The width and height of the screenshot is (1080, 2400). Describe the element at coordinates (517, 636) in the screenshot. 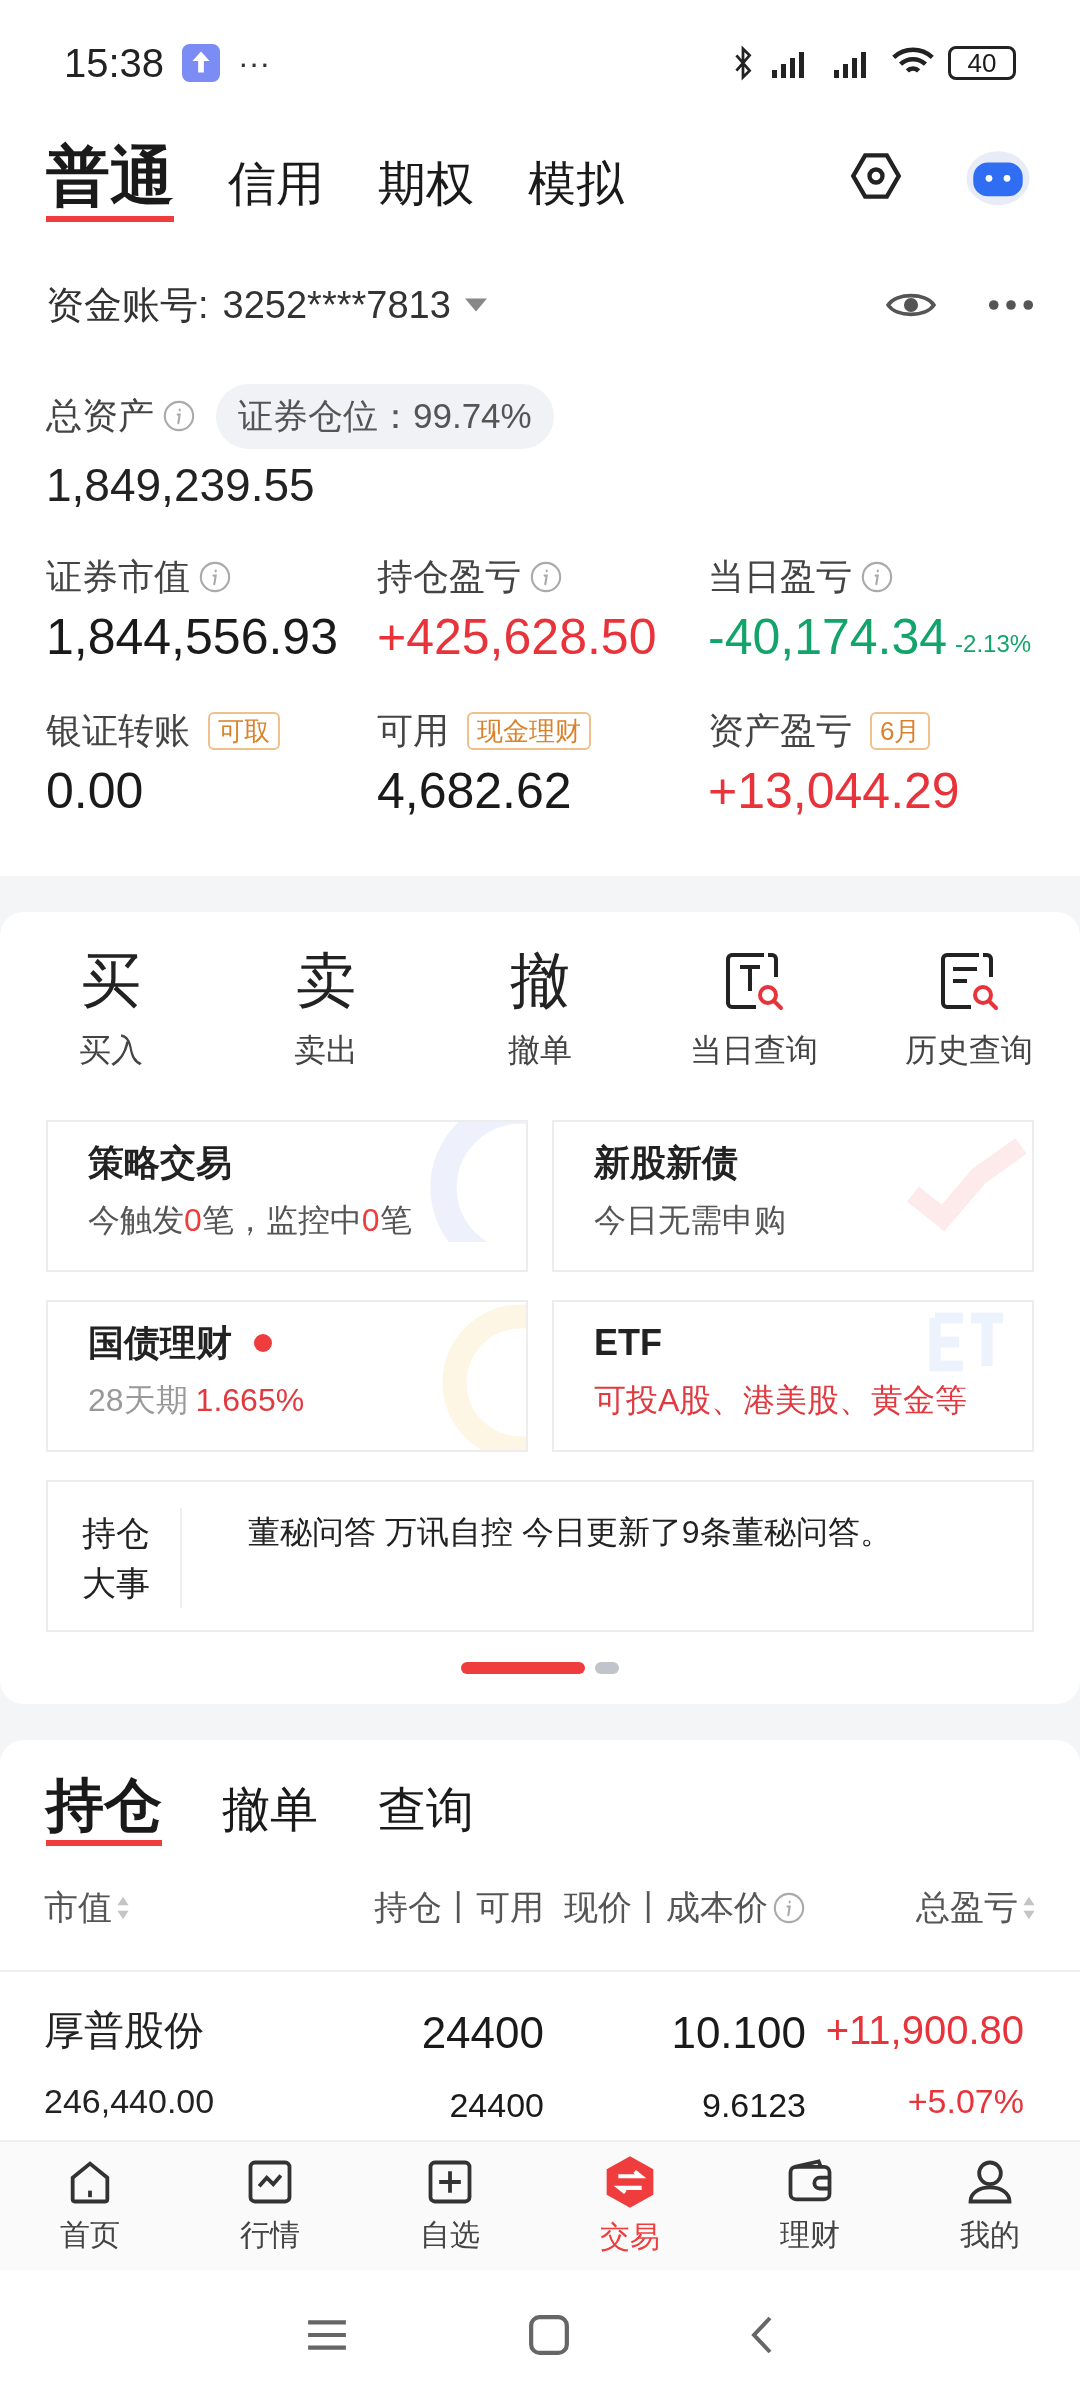

I see `metric-value: +425,628.50` at that location.